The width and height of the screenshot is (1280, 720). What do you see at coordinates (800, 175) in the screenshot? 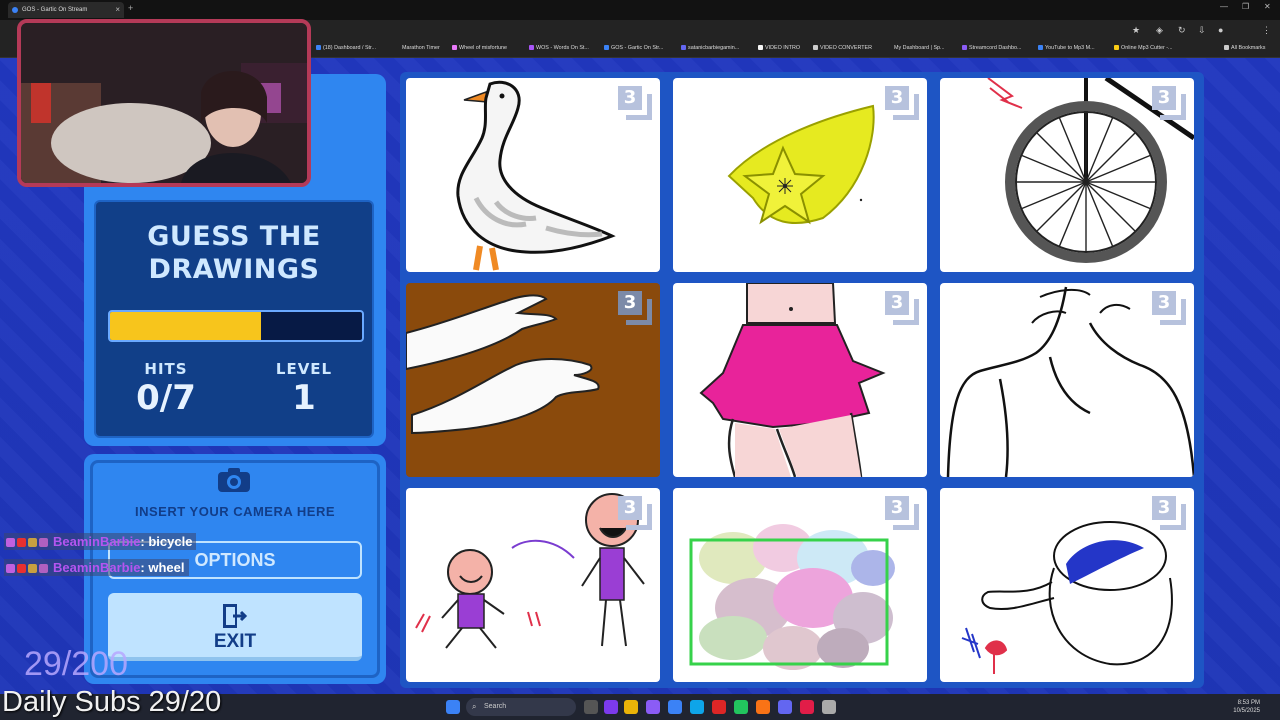
I see `drawing-card-starfruit: 3` at bounding box center [800, 175].